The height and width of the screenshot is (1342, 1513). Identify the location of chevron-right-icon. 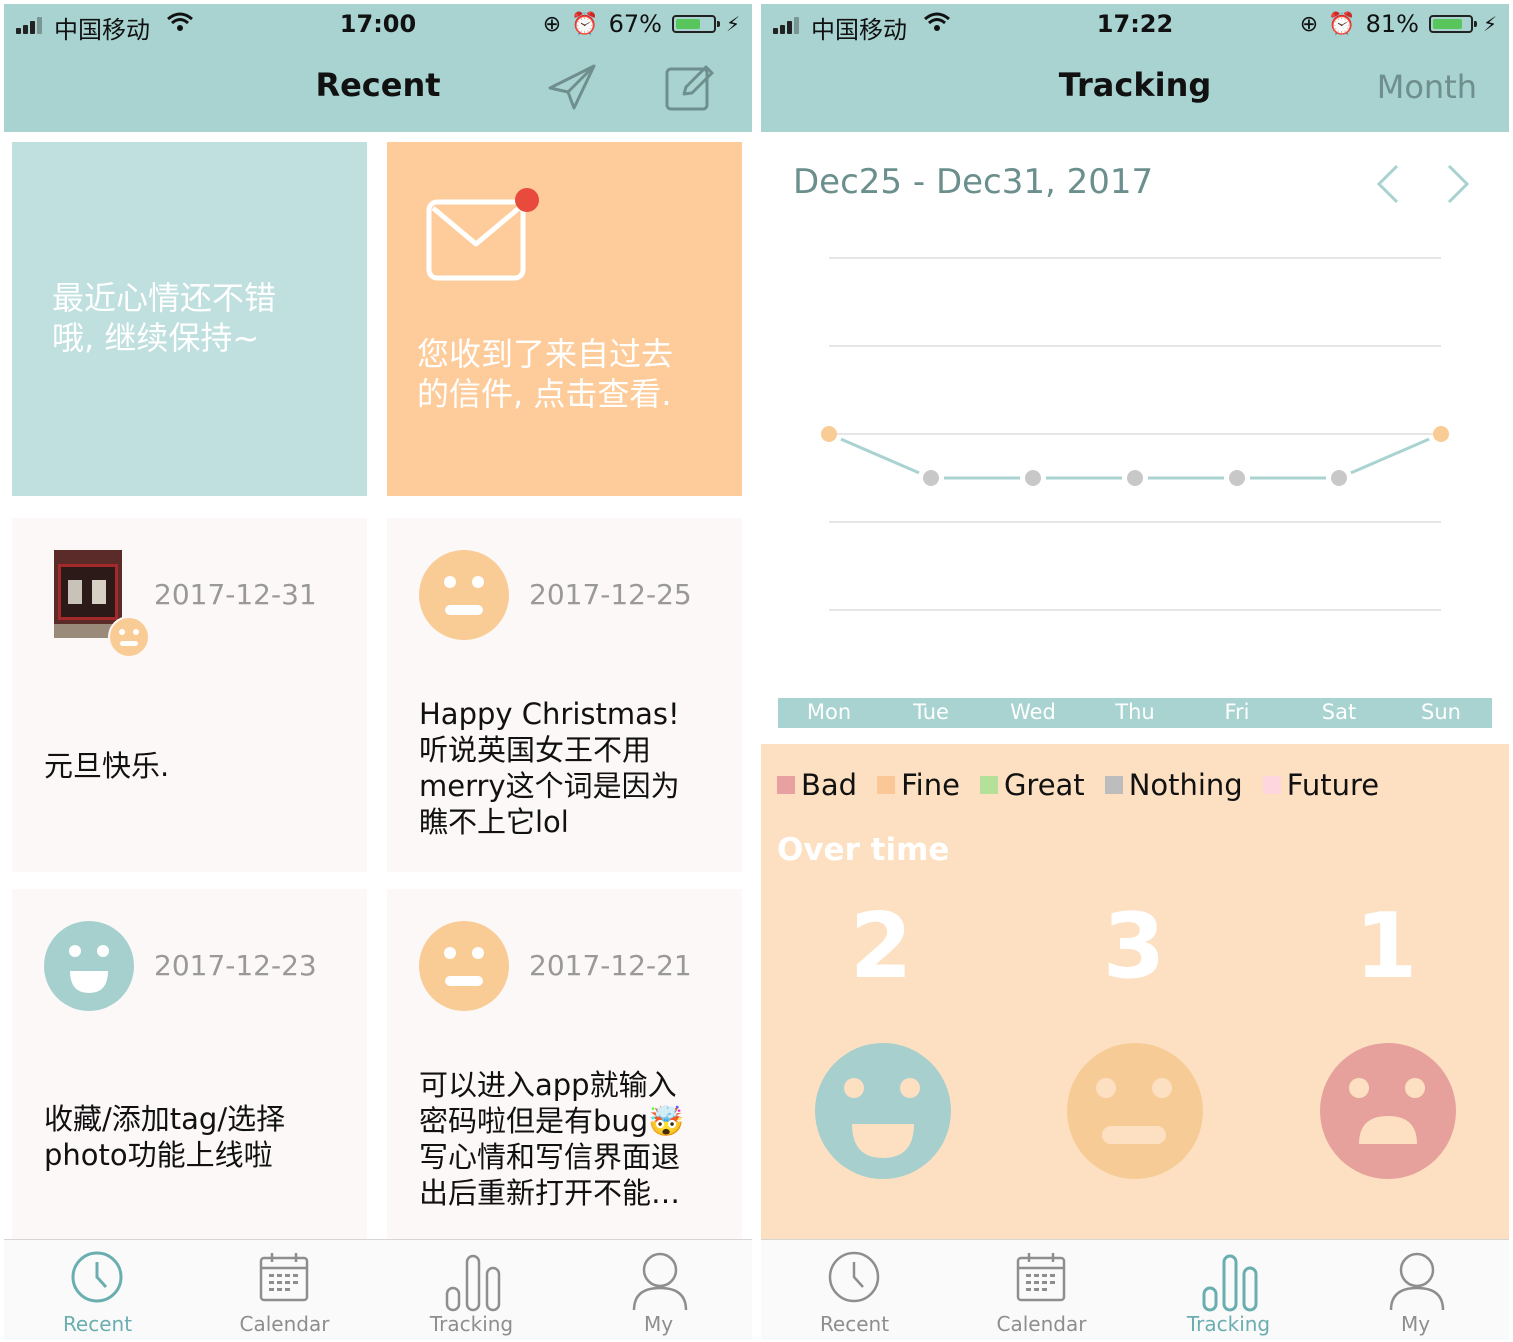
(1458, 184).